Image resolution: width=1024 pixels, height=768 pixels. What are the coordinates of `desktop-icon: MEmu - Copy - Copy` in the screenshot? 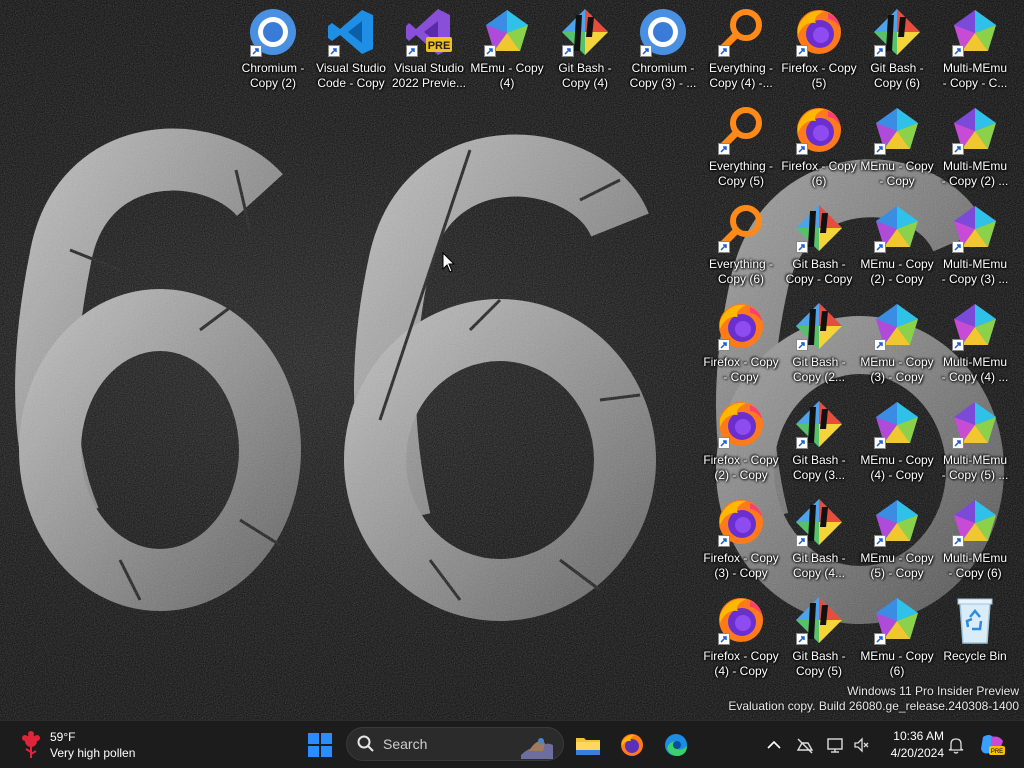 It's located at (897, 150).